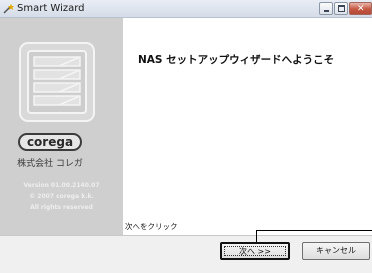 Image resolution: width=372 pixels, height=273 pixels. Describe the element at coordinates (61, 207) in the screenshot. I see `rights-text: All rights reserved` at that location.